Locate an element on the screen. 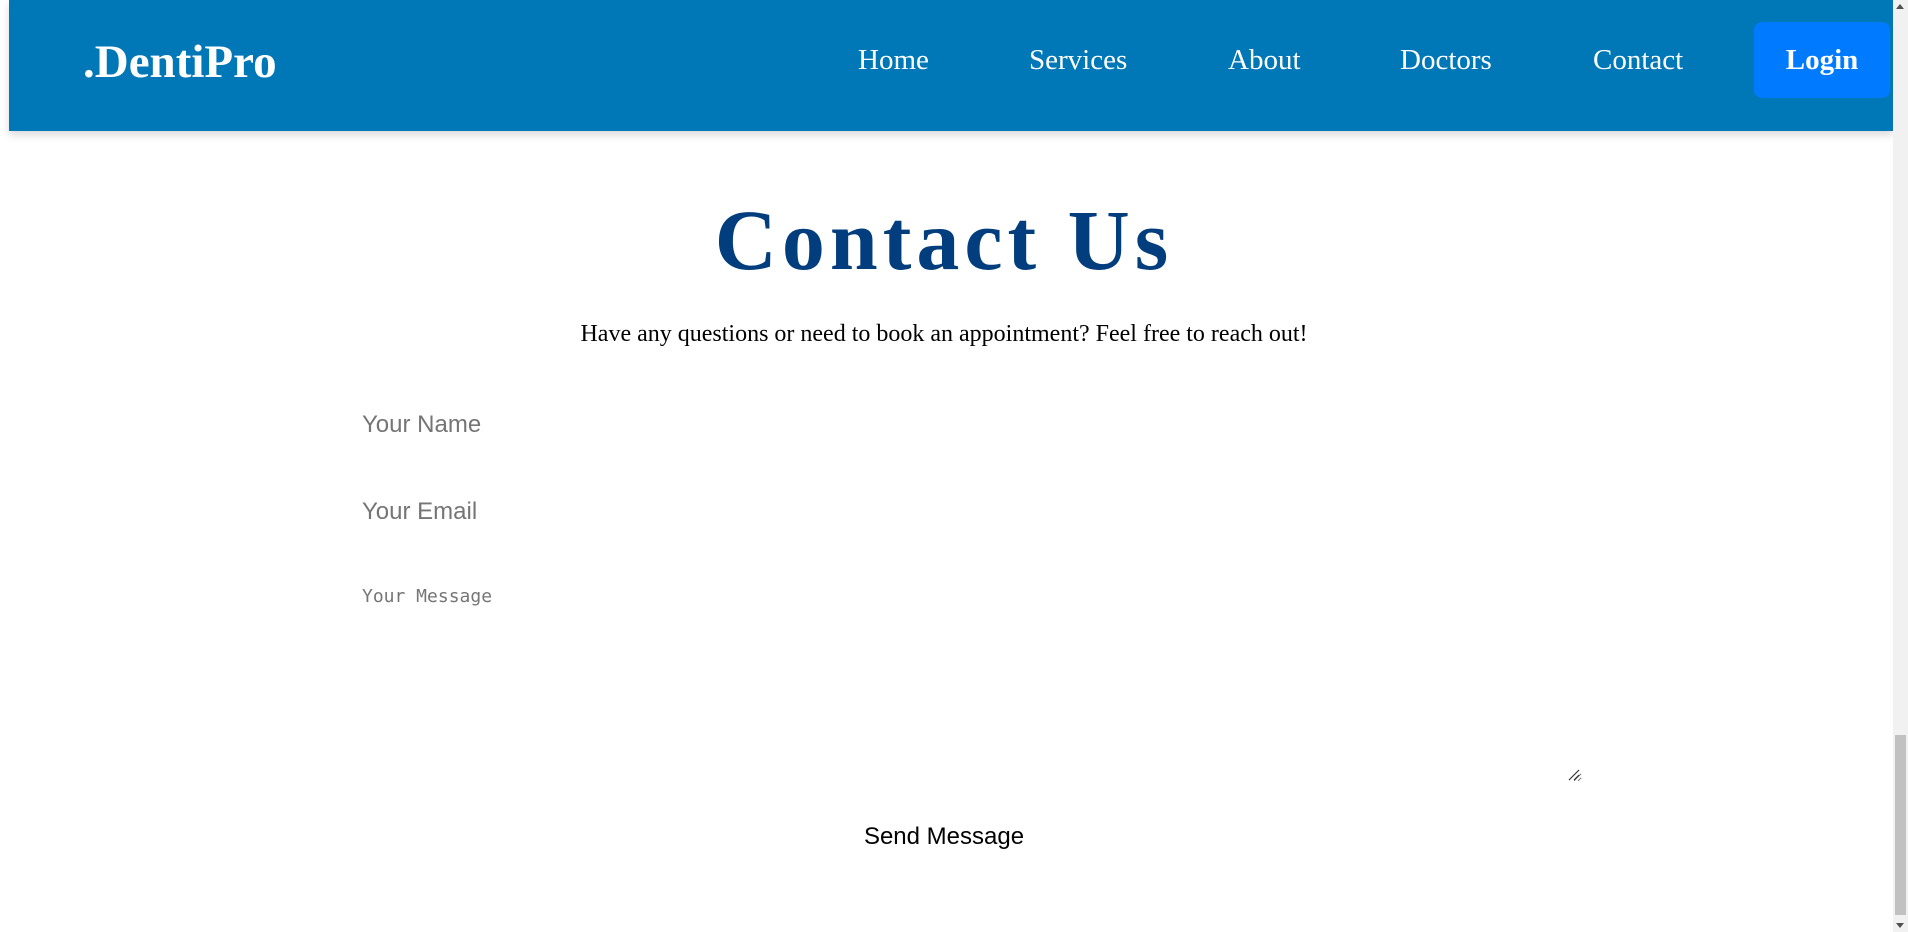 The image size is (1908, 932). nav-contact-link: Contact is located at coordinates (1638, 60).